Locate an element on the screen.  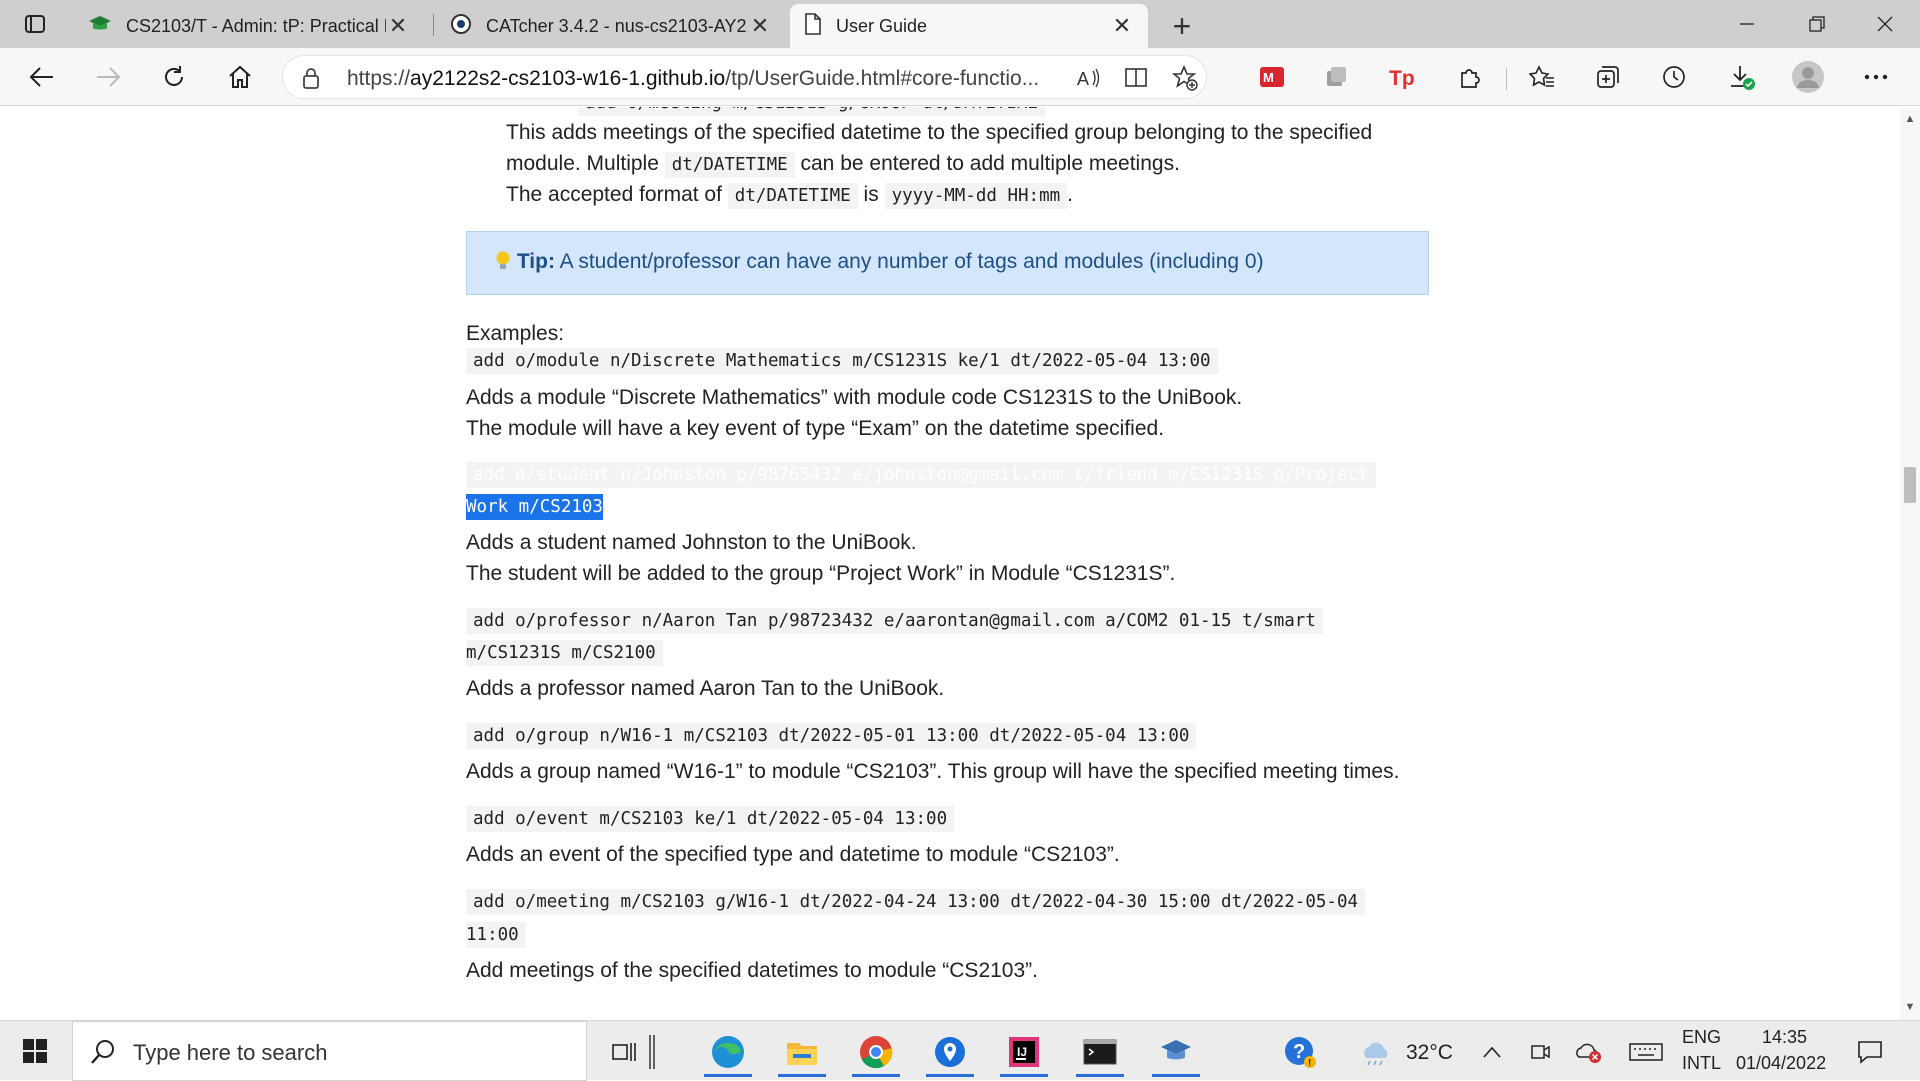
home-button is located at coordinates (240, 77).